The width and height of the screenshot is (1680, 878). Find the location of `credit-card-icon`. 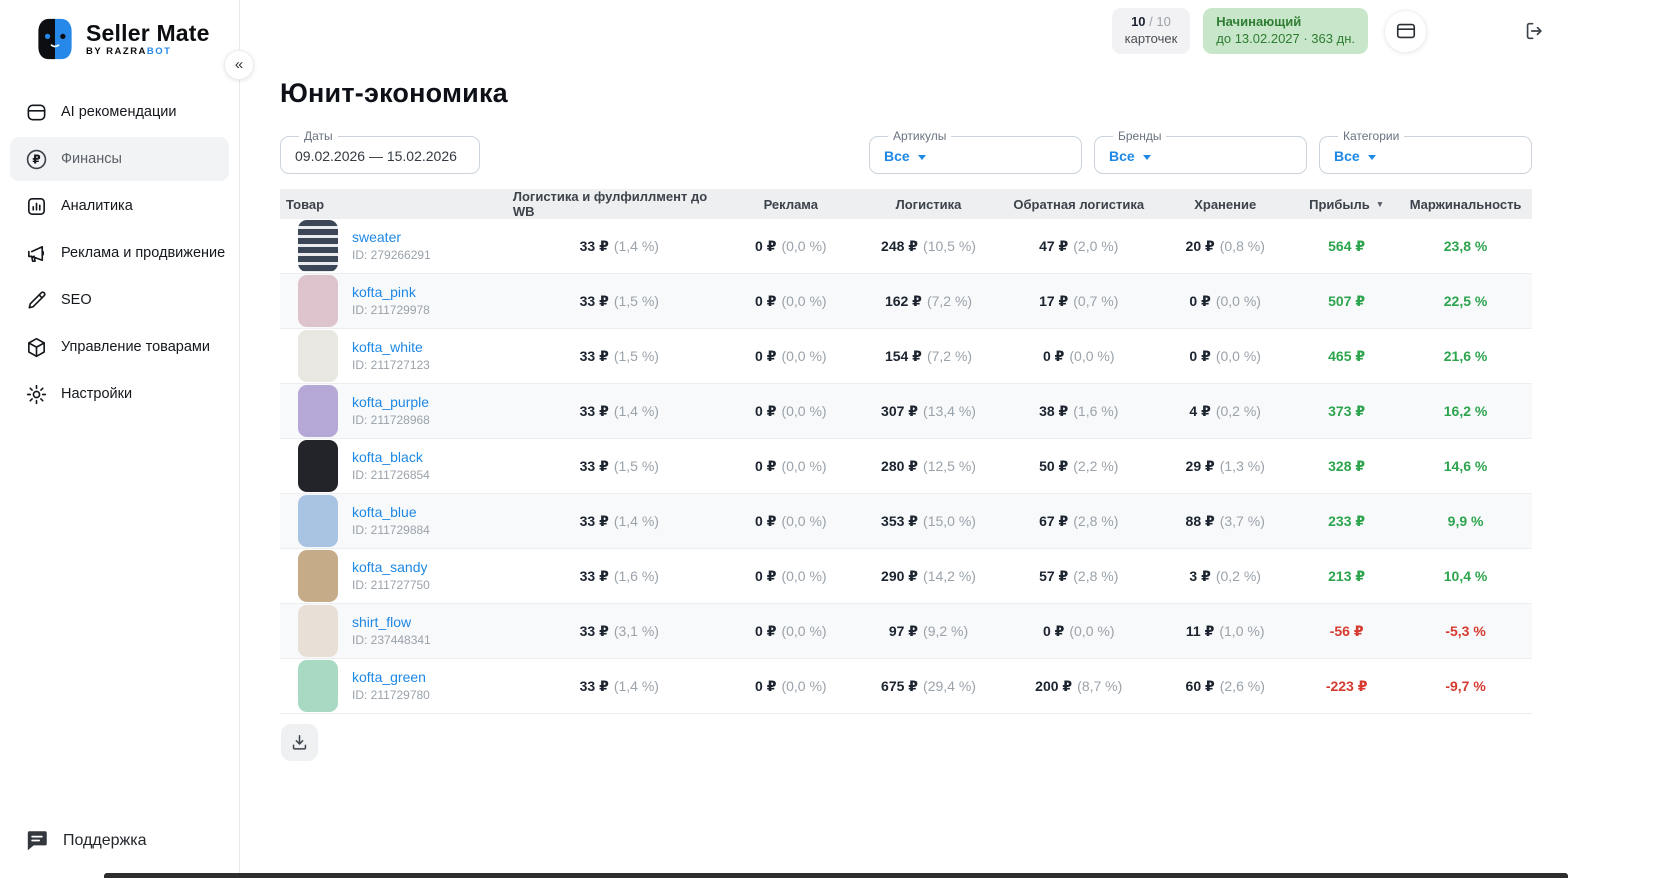

credit-card-icon is located at coordinates (1405, 31).